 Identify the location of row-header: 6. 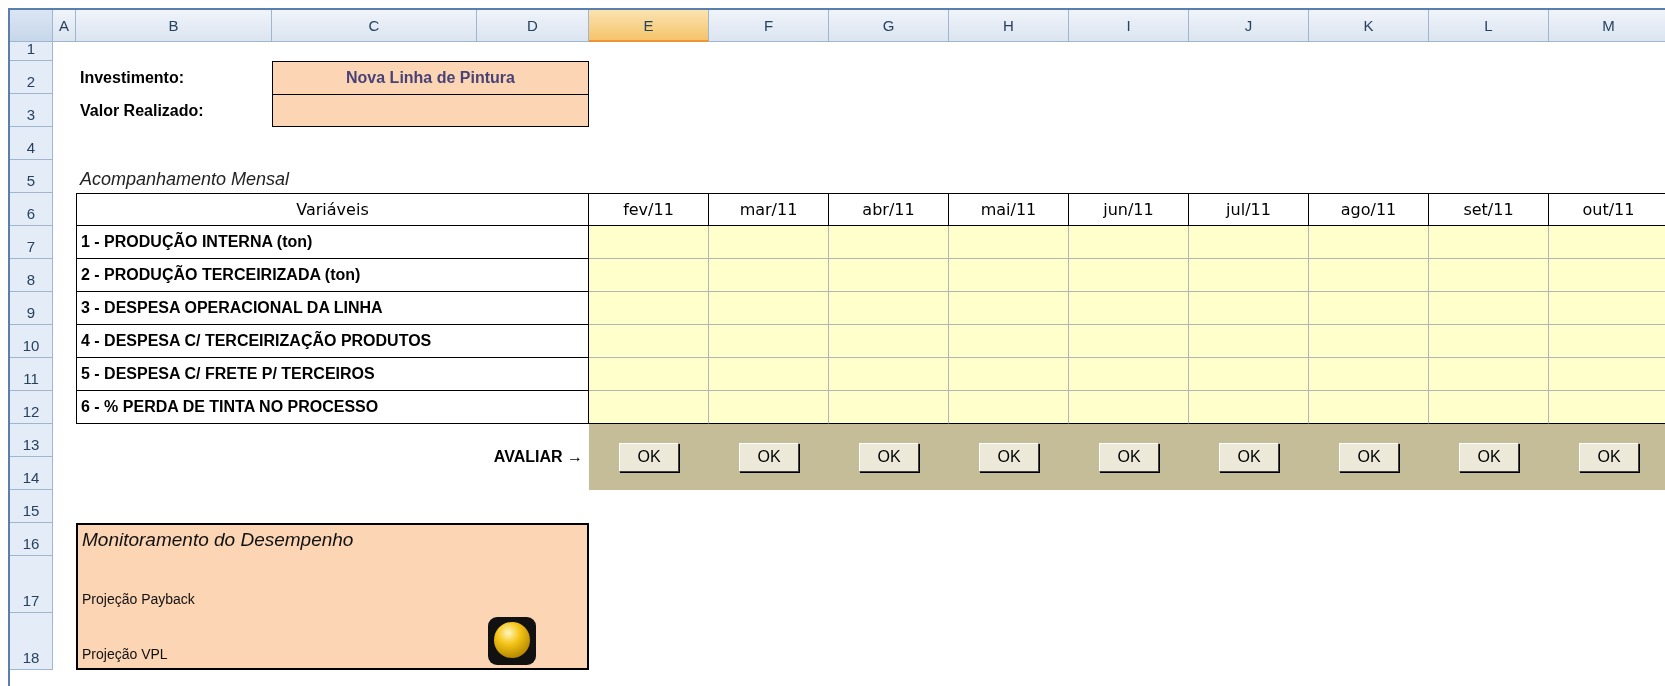
(31, 209).